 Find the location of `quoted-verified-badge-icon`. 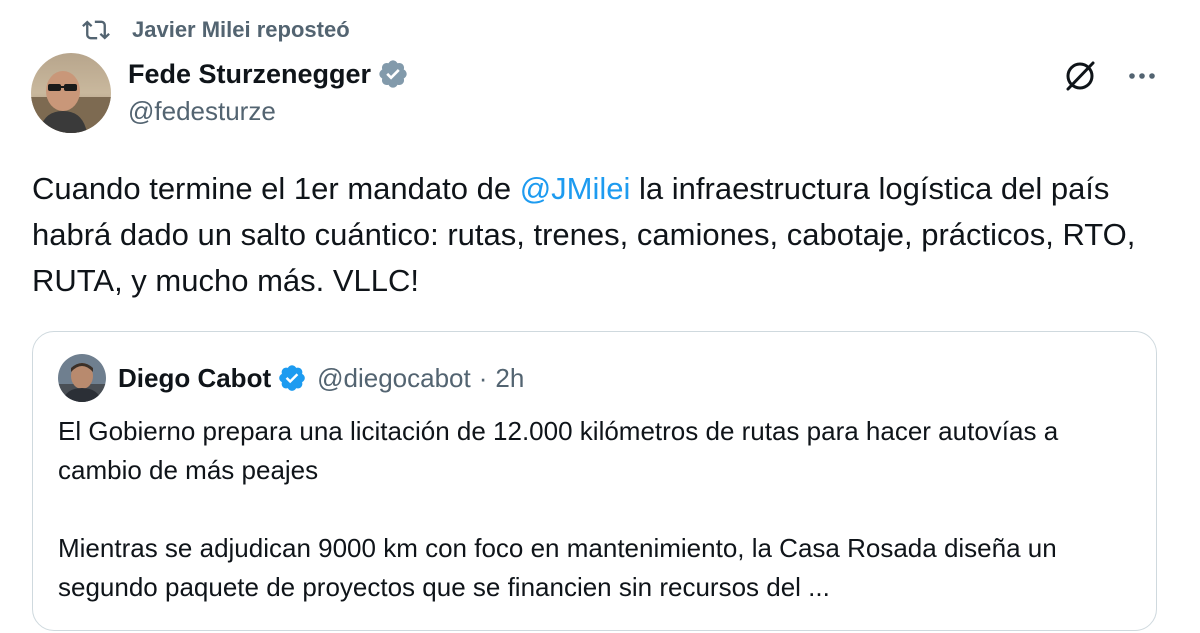

quoted-verified-badge-icon is located at coordinates (292, 378).